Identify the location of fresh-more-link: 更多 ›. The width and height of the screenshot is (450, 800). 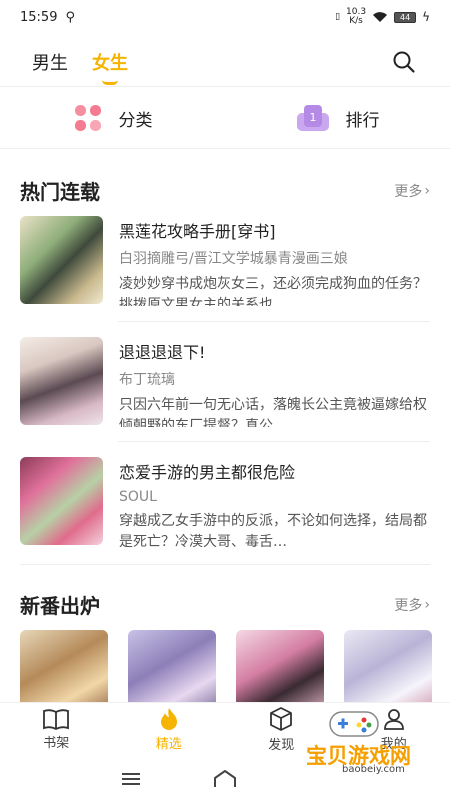
(412, 605).